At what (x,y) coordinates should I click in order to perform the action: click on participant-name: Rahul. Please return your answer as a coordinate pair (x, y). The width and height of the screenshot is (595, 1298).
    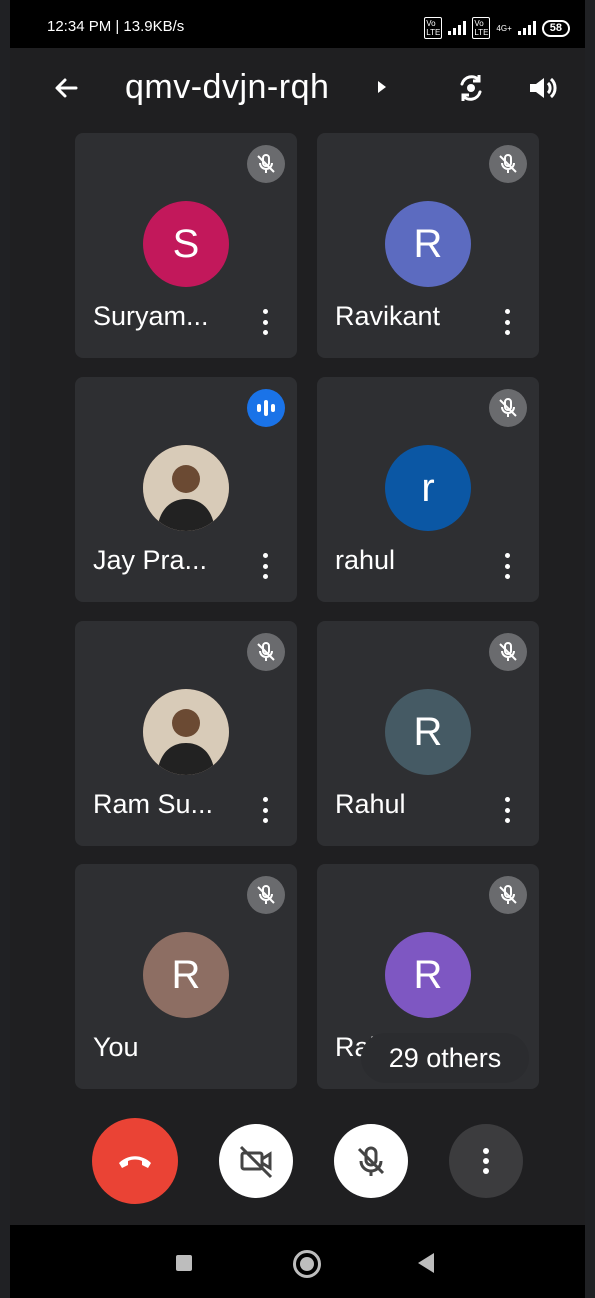
    Looking at the image, I should click on (370, 804).